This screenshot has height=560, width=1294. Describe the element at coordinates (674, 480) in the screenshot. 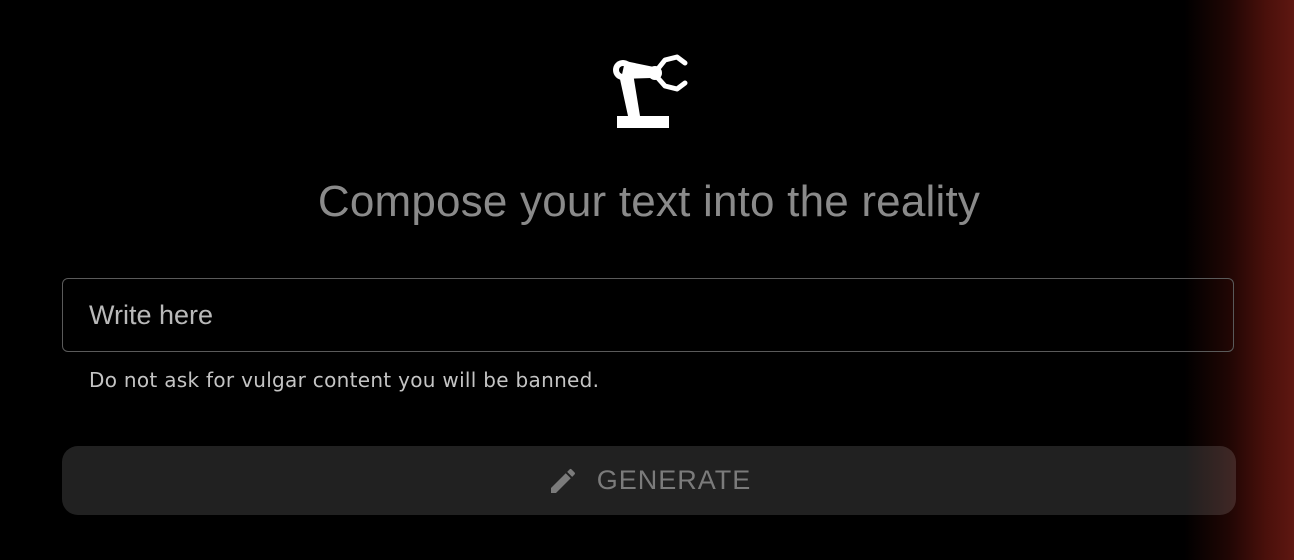

I see `generate-button-label: GENERATE` at that location.